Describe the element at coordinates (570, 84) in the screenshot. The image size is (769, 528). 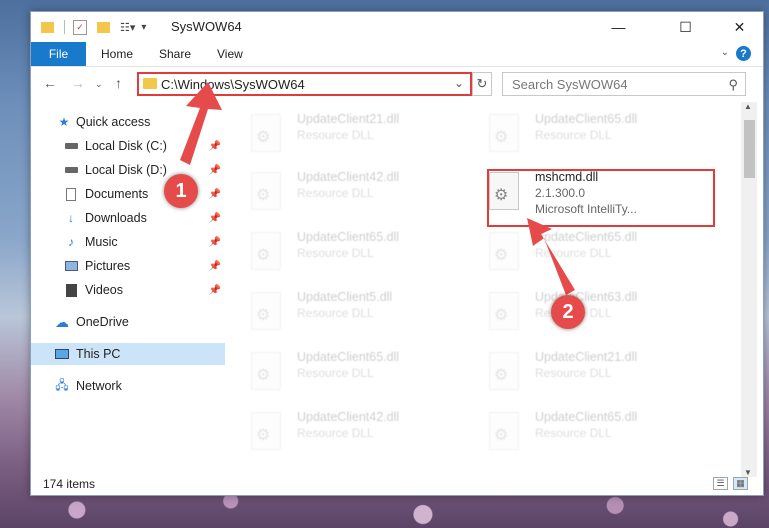
I see `search-placeholder: Search SysWOW64` at that location.